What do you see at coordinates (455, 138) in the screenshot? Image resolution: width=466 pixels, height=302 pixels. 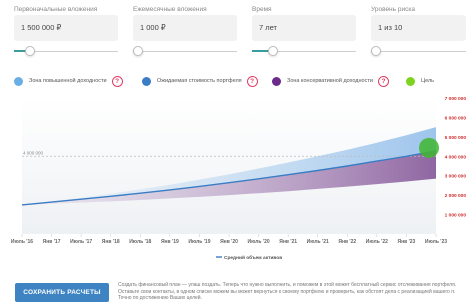 I see `y-tick-label: 5 000 000` at bounding box center [455, 138].